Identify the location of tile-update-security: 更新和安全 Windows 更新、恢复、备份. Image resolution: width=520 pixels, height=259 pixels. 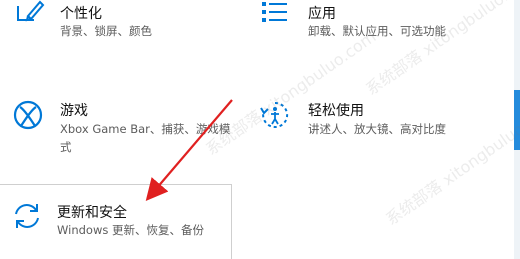
(116, 221).